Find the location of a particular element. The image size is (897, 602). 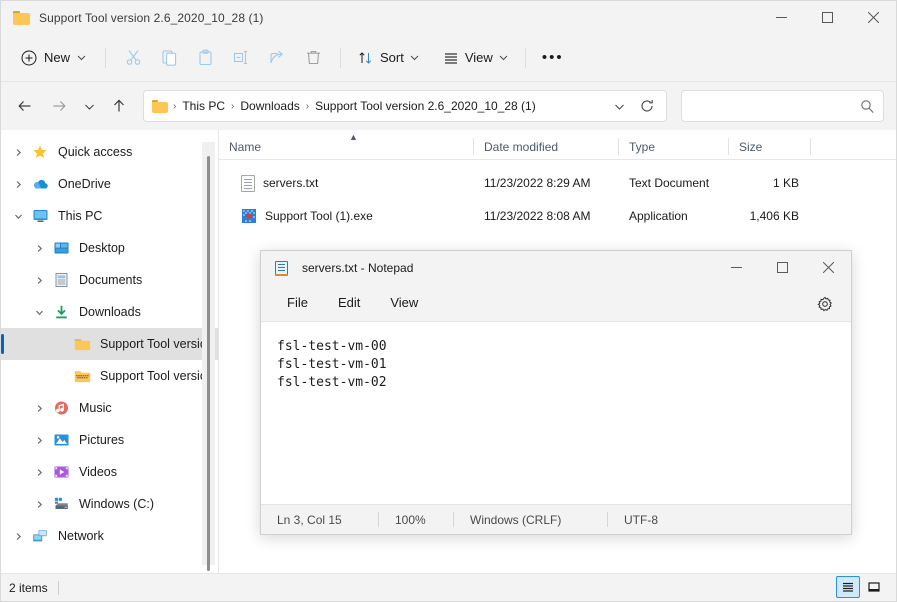

search-box is located at coordinates (782, 106).